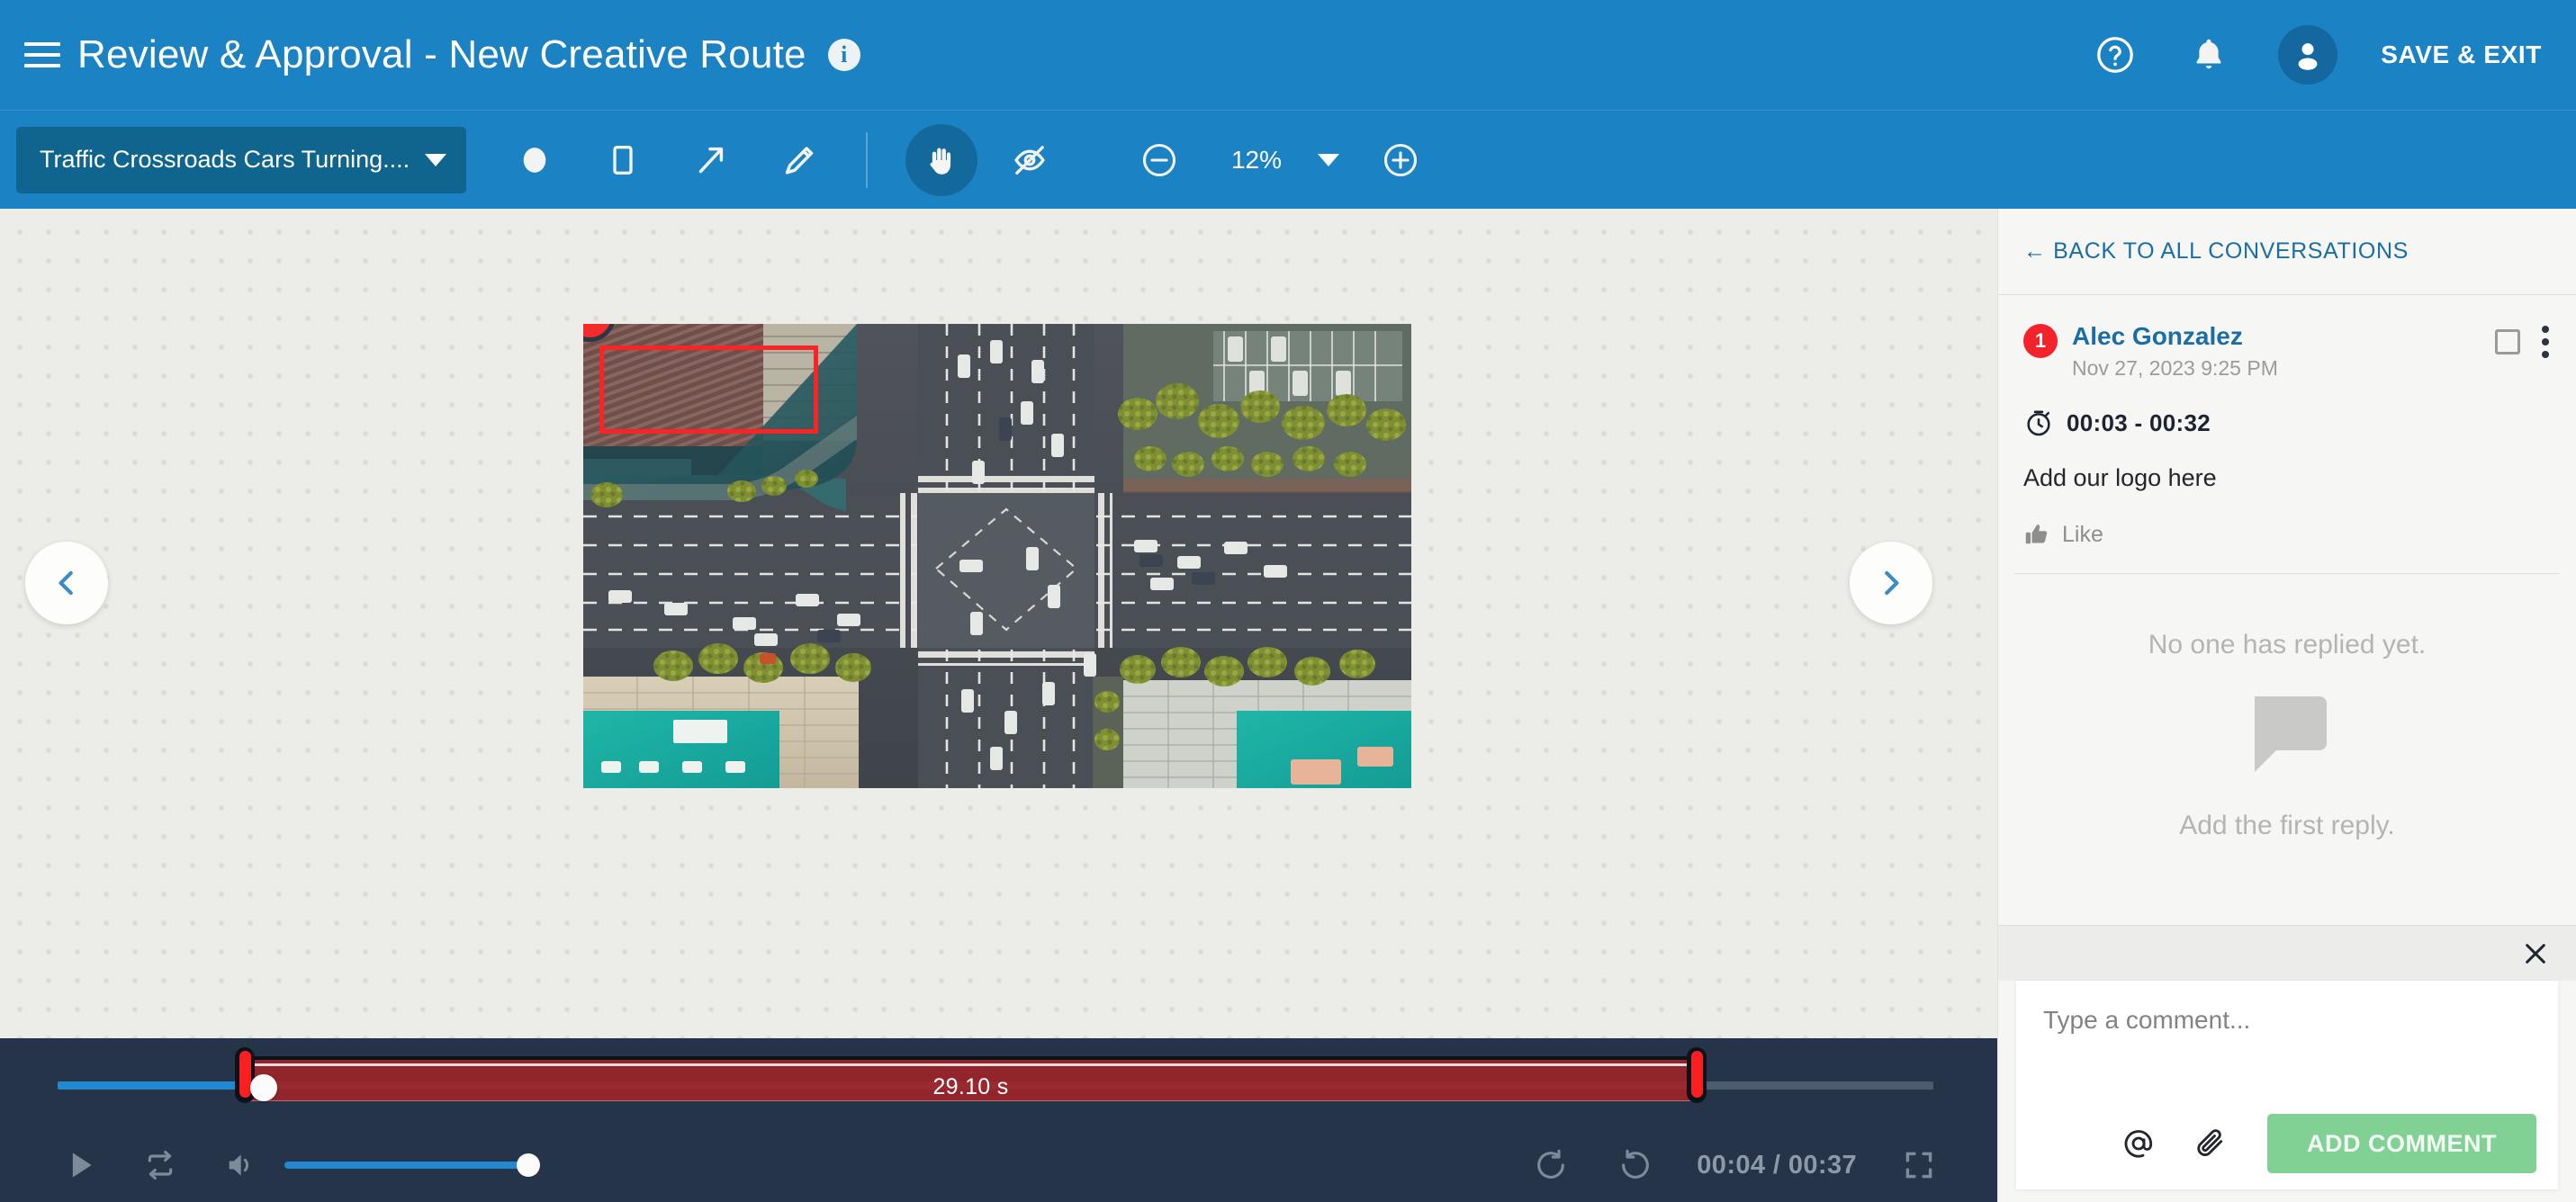 This screenshot has width=2576, height=1202. I want to click on like-label: Like, so click(2082, 534).